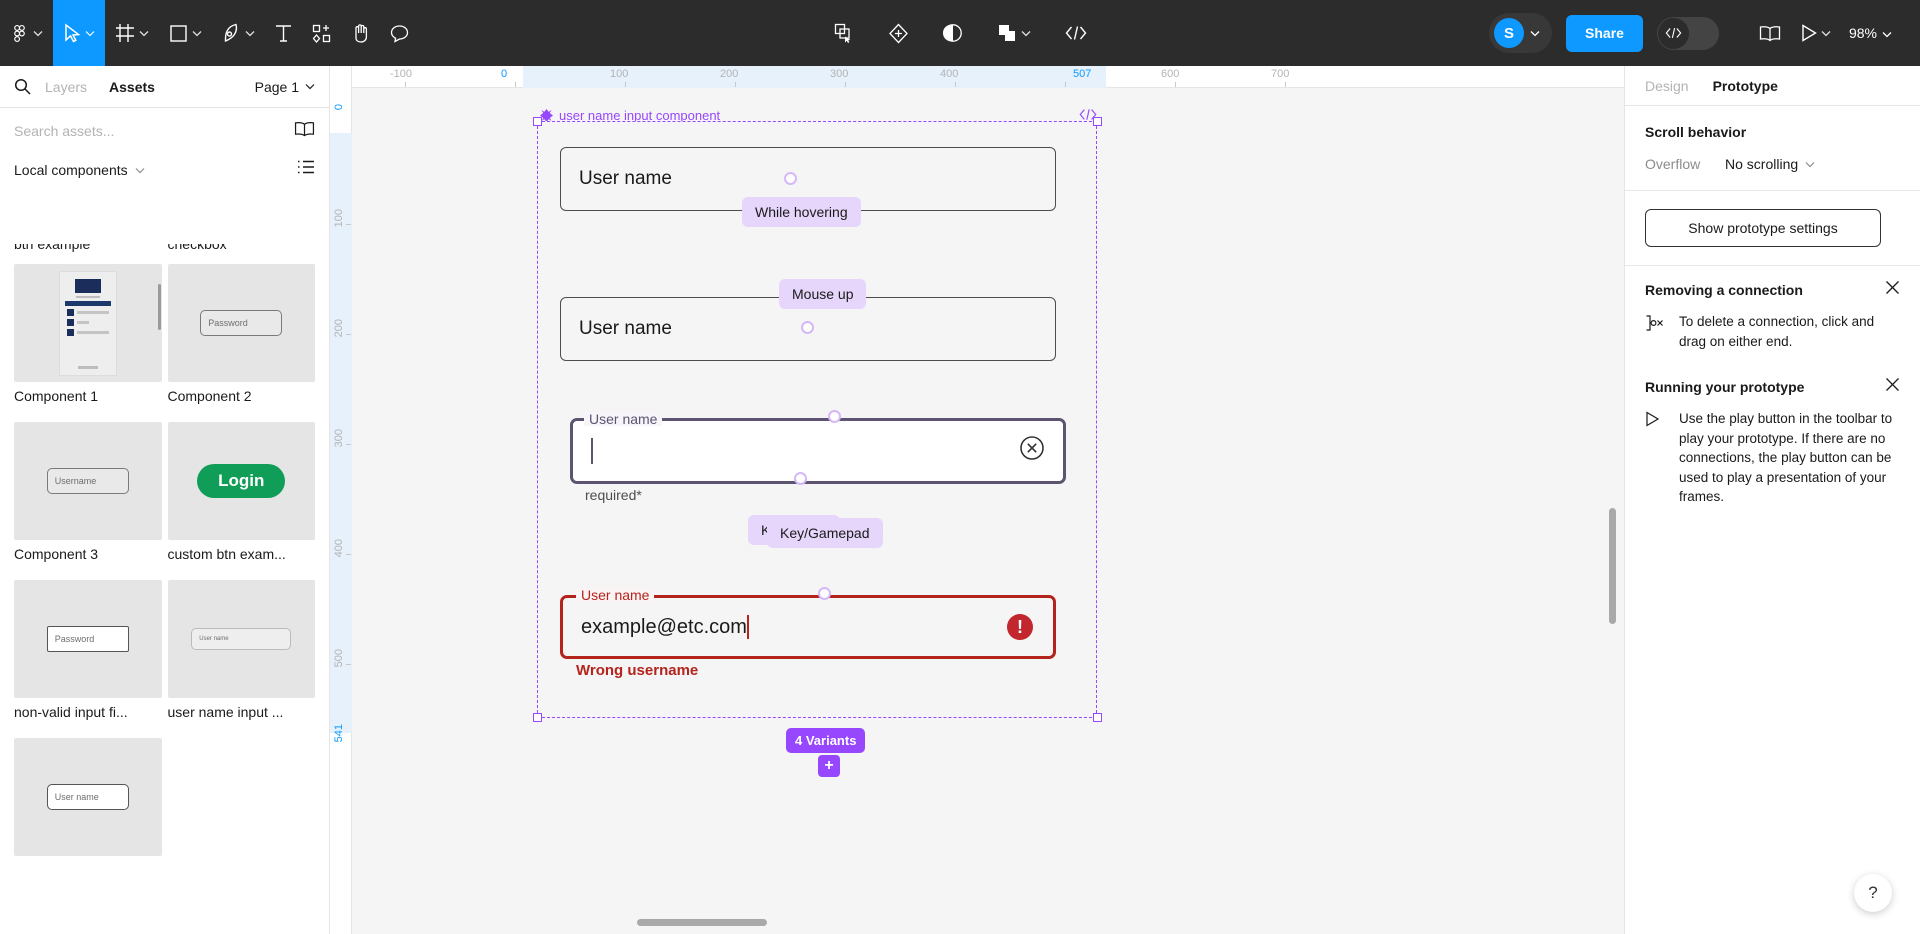 The image size is (1920, 934). Describe the element at coordinates (1763, 228) in the screenshot. I see `show-prototype-settings-button: Show prototype settings` at that location.